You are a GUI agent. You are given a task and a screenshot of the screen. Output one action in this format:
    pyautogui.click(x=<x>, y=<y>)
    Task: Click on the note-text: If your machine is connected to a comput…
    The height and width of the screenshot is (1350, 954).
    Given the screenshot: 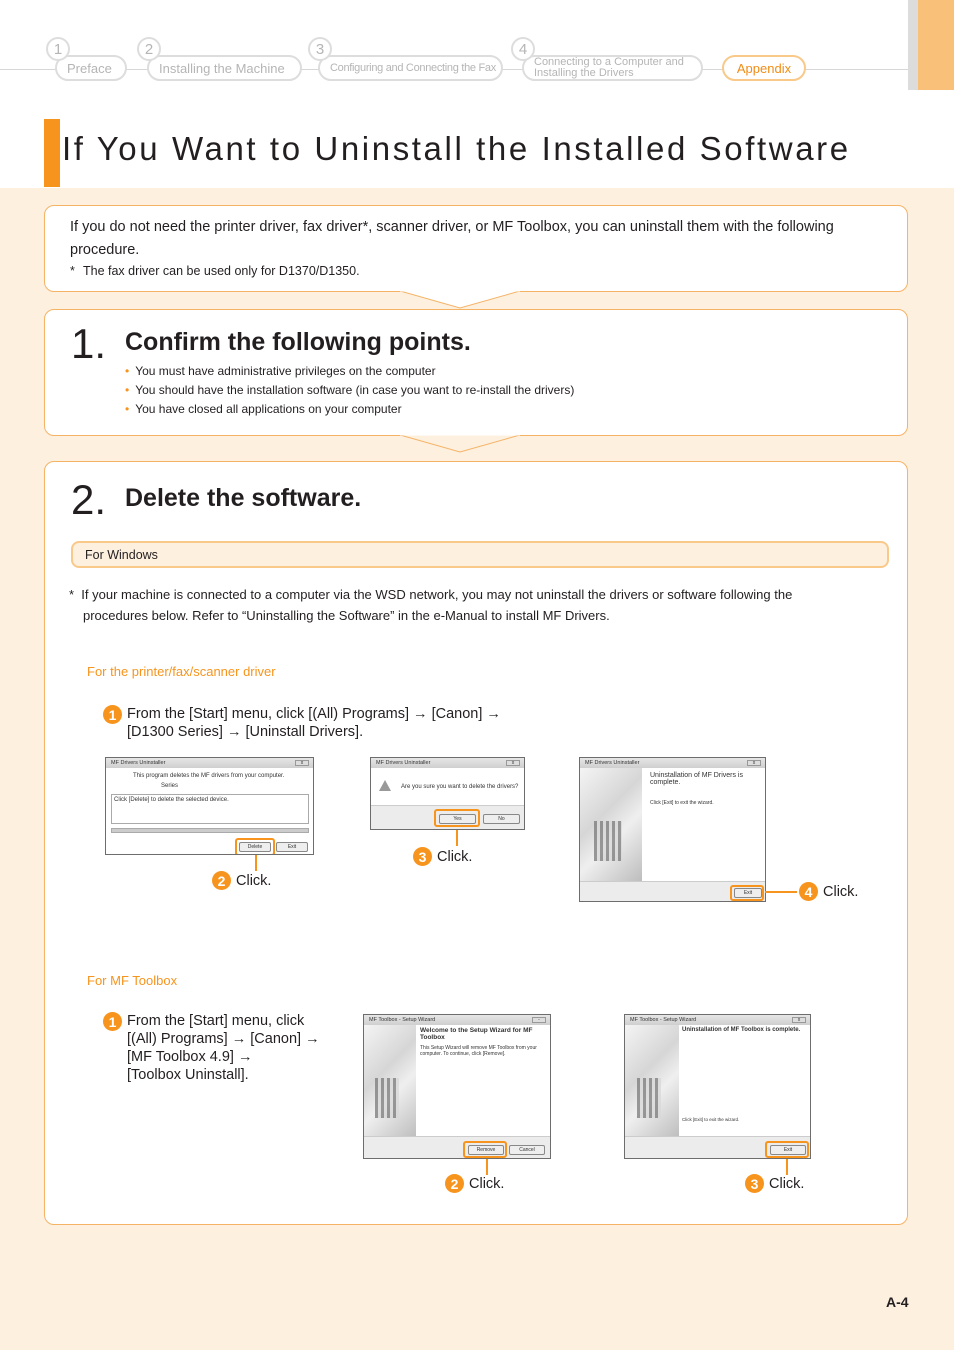 What is the action you would take?
    pyautogui.click(x=437, y=605)
    